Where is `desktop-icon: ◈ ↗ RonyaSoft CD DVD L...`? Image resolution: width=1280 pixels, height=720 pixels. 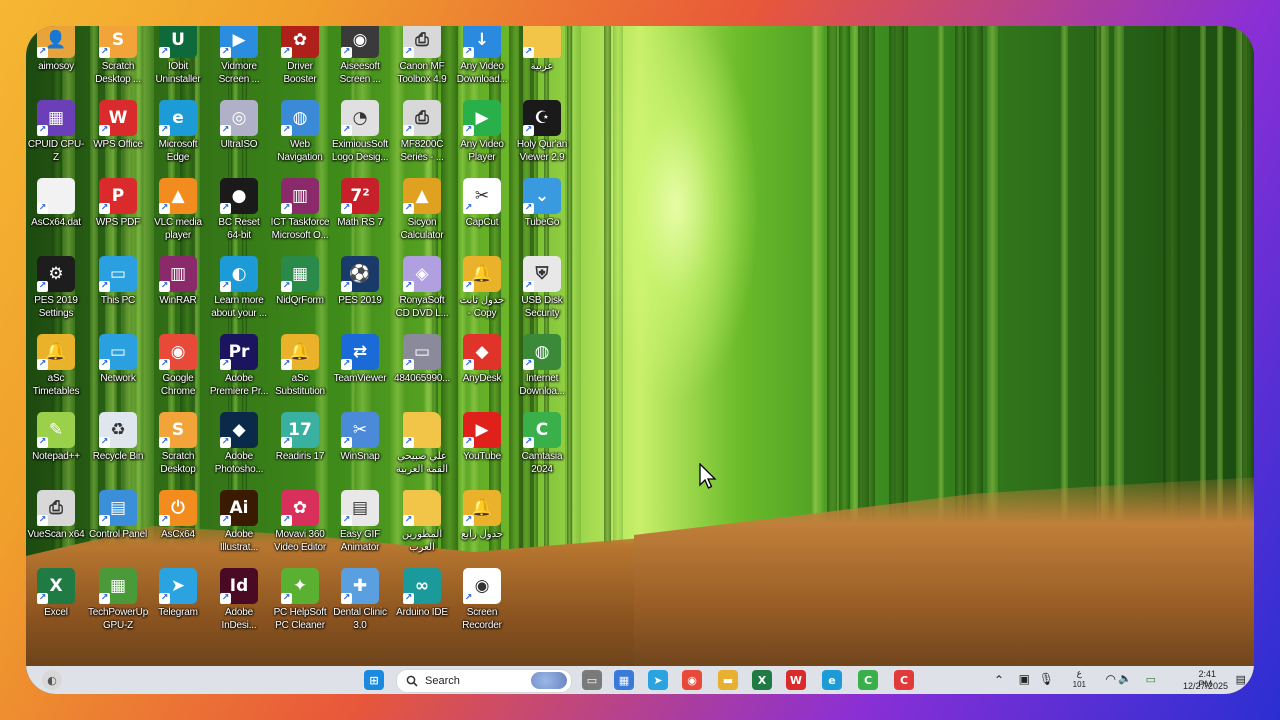
desktop-icon: ◈ ↗ RonyaSoft CD DVD L... is located at coordinates (422, 295).